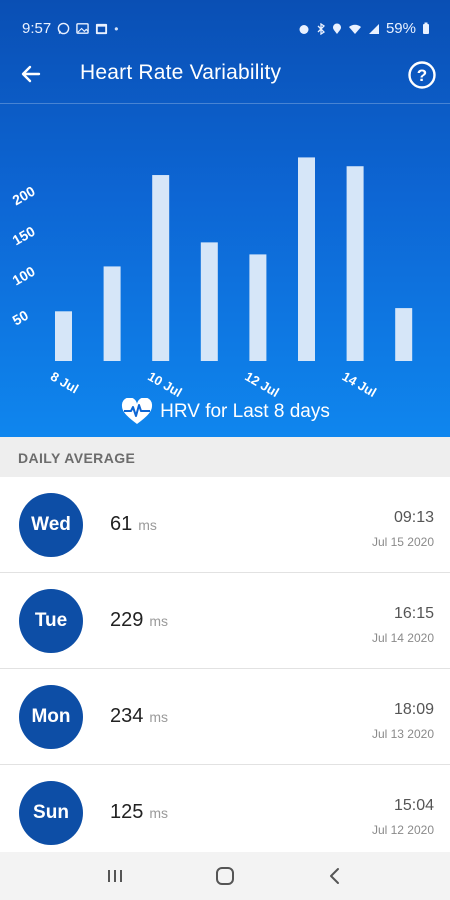 Image resolution: width=450 pixels, height=900 pixels. What do you see at coordinates (181, 72) in the screenshot?
I see `page-title: Heart Rate Variability` at bounding box center [181, 72].